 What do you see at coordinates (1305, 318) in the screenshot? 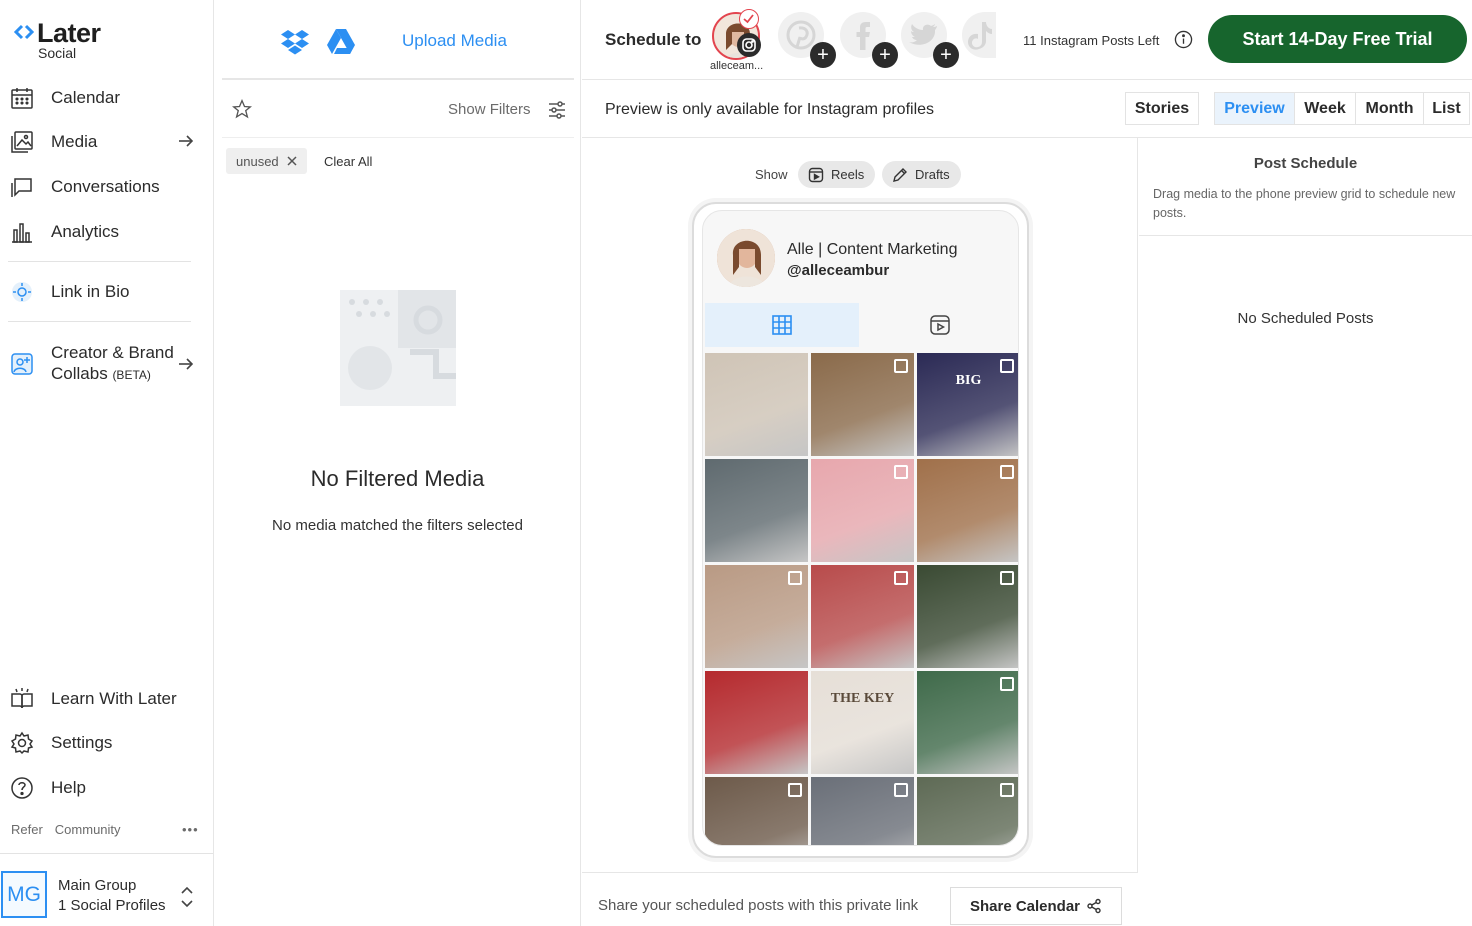
I see `no-scheduled-posts: No Scheduled Posts` at bounding box center [1305, 318].